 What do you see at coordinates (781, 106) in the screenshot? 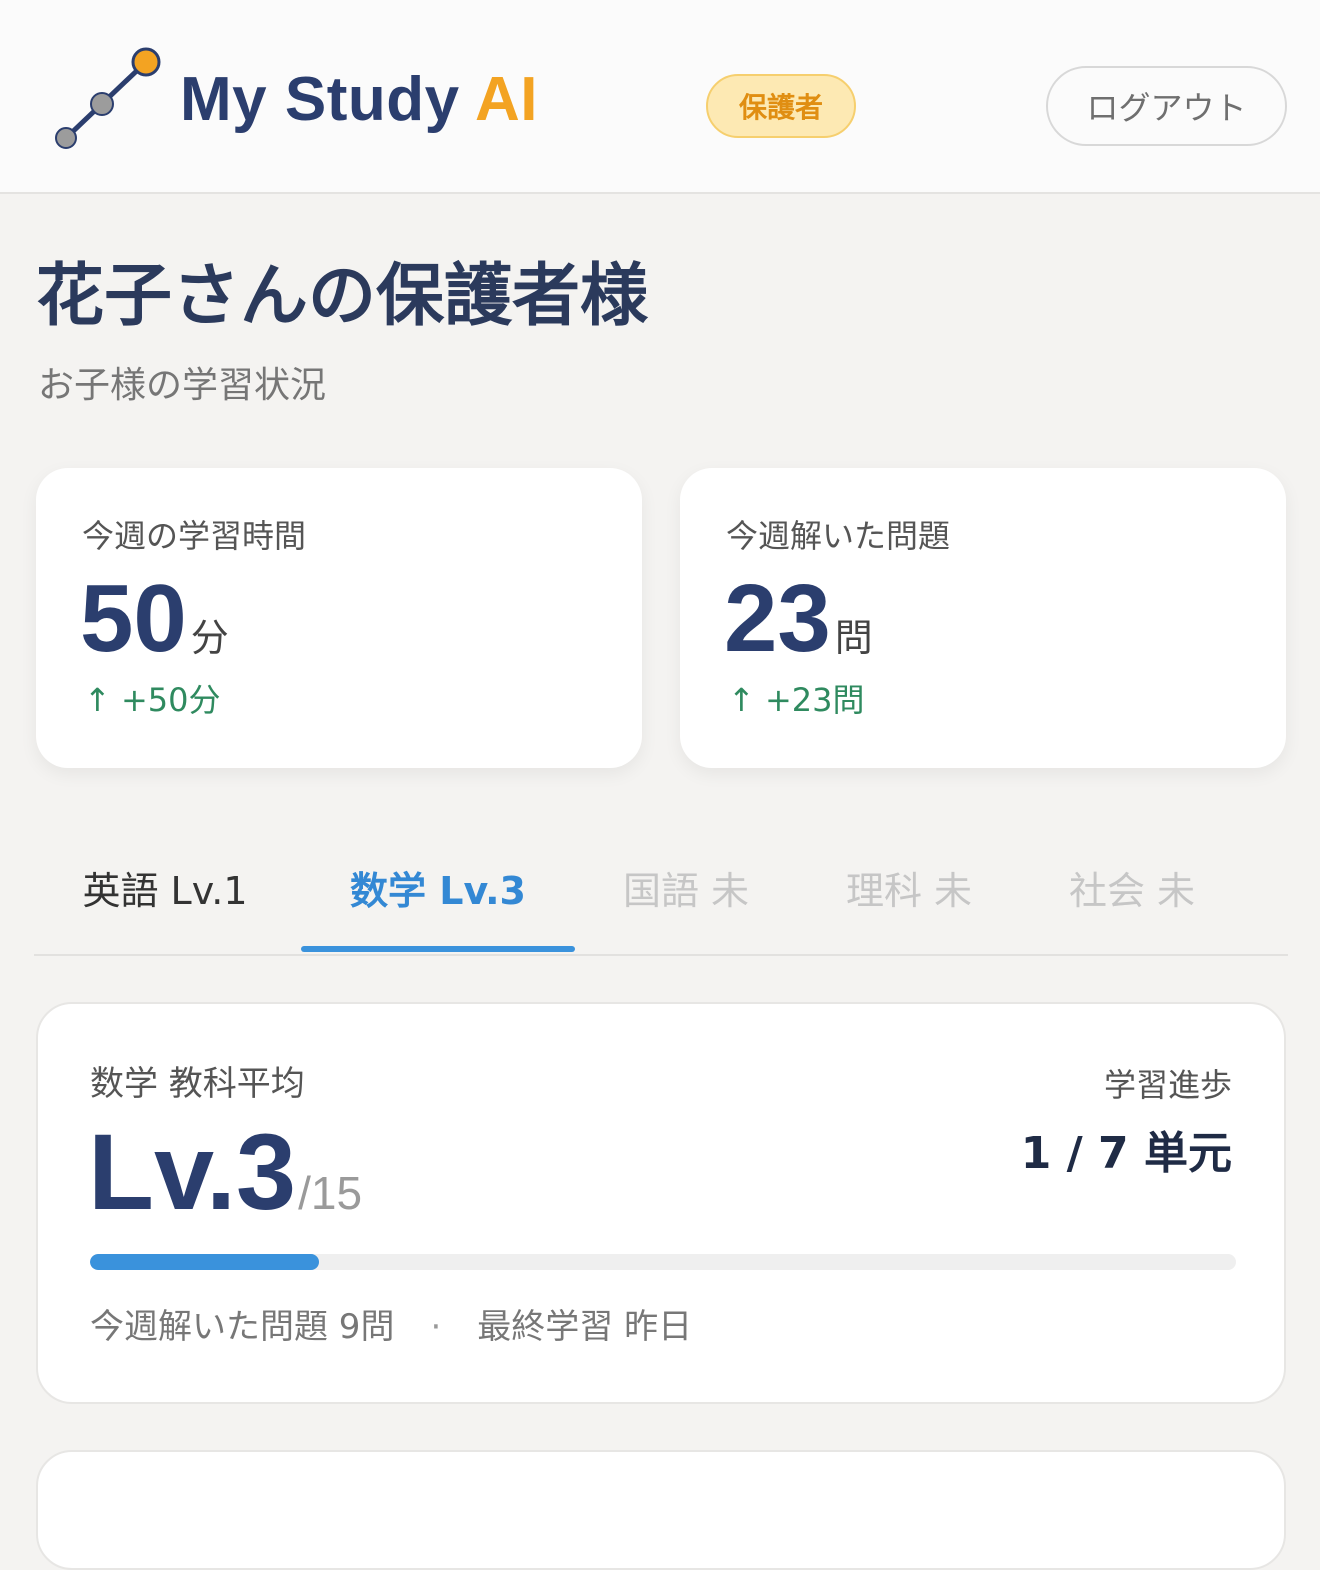
I see `role-badge: 保護者` at bounding box center [781, 106].